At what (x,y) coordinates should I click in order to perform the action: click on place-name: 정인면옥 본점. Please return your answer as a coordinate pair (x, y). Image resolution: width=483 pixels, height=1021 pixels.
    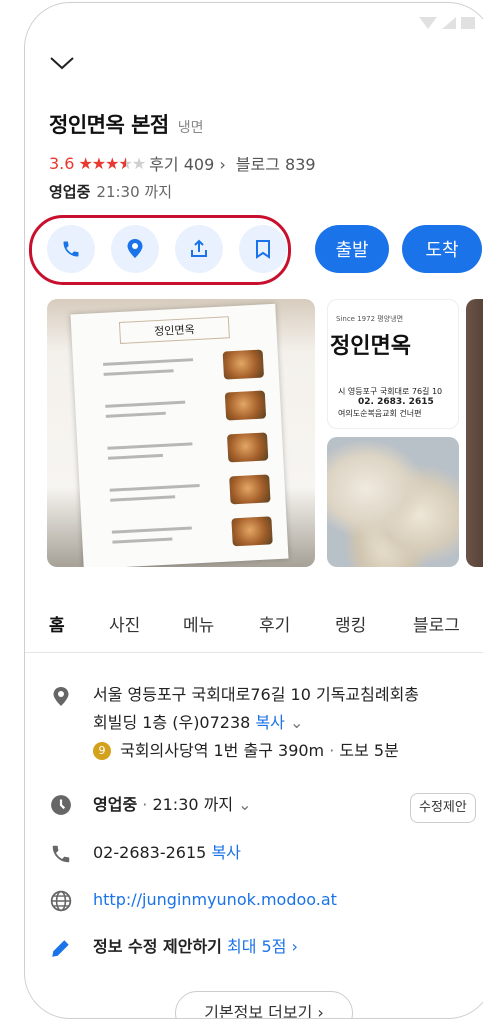
    Looking at the image, I should click on (109, 125).